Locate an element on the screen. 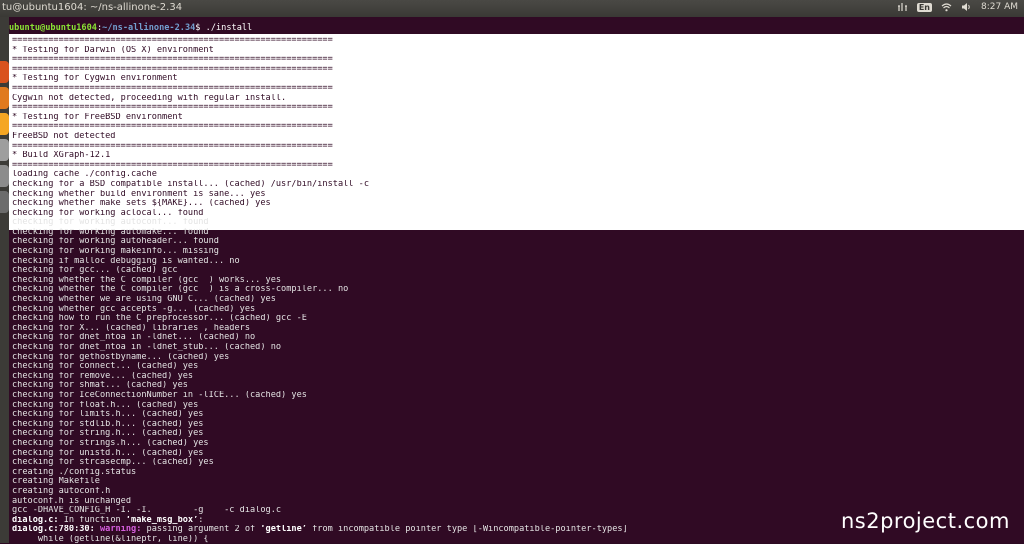 The width and height of the screenshot is (1024, 544). terminal-line: checking for working autoheader... found is located at coordinates (115, 242).